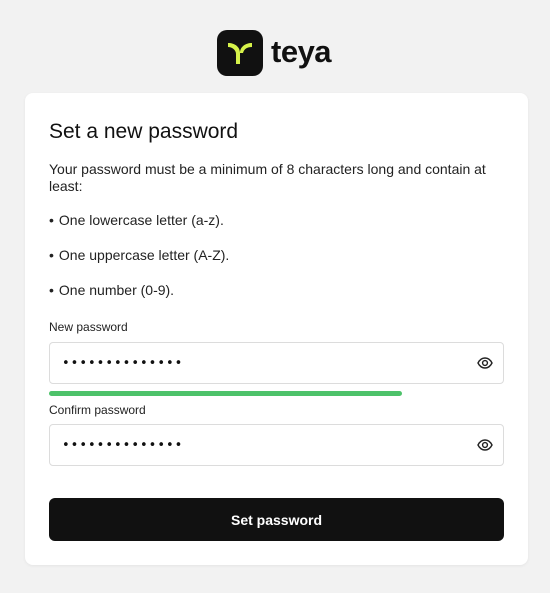 The height and width of the screenshot is (593, 550). I want to click on new-password-field, so click(276, 363).